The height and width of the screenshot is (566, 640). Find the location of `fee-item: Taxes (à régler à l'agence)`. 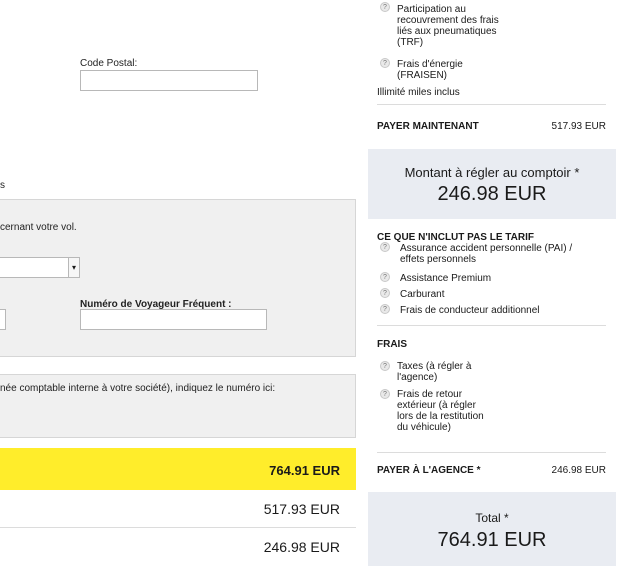

fee-item: Taxes (à régler à l'agence) is located at coordinates (434, 372).